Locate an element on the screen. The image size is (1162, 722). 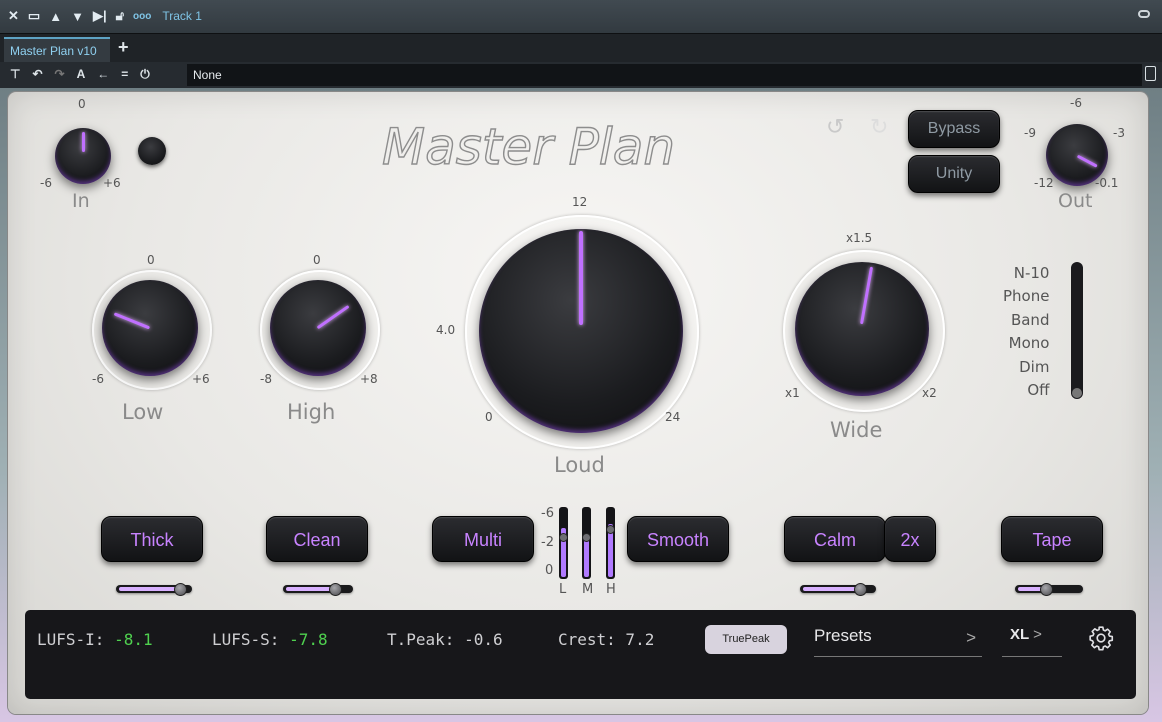
mode-dim: Dim is located at coordinates (1026, 367).